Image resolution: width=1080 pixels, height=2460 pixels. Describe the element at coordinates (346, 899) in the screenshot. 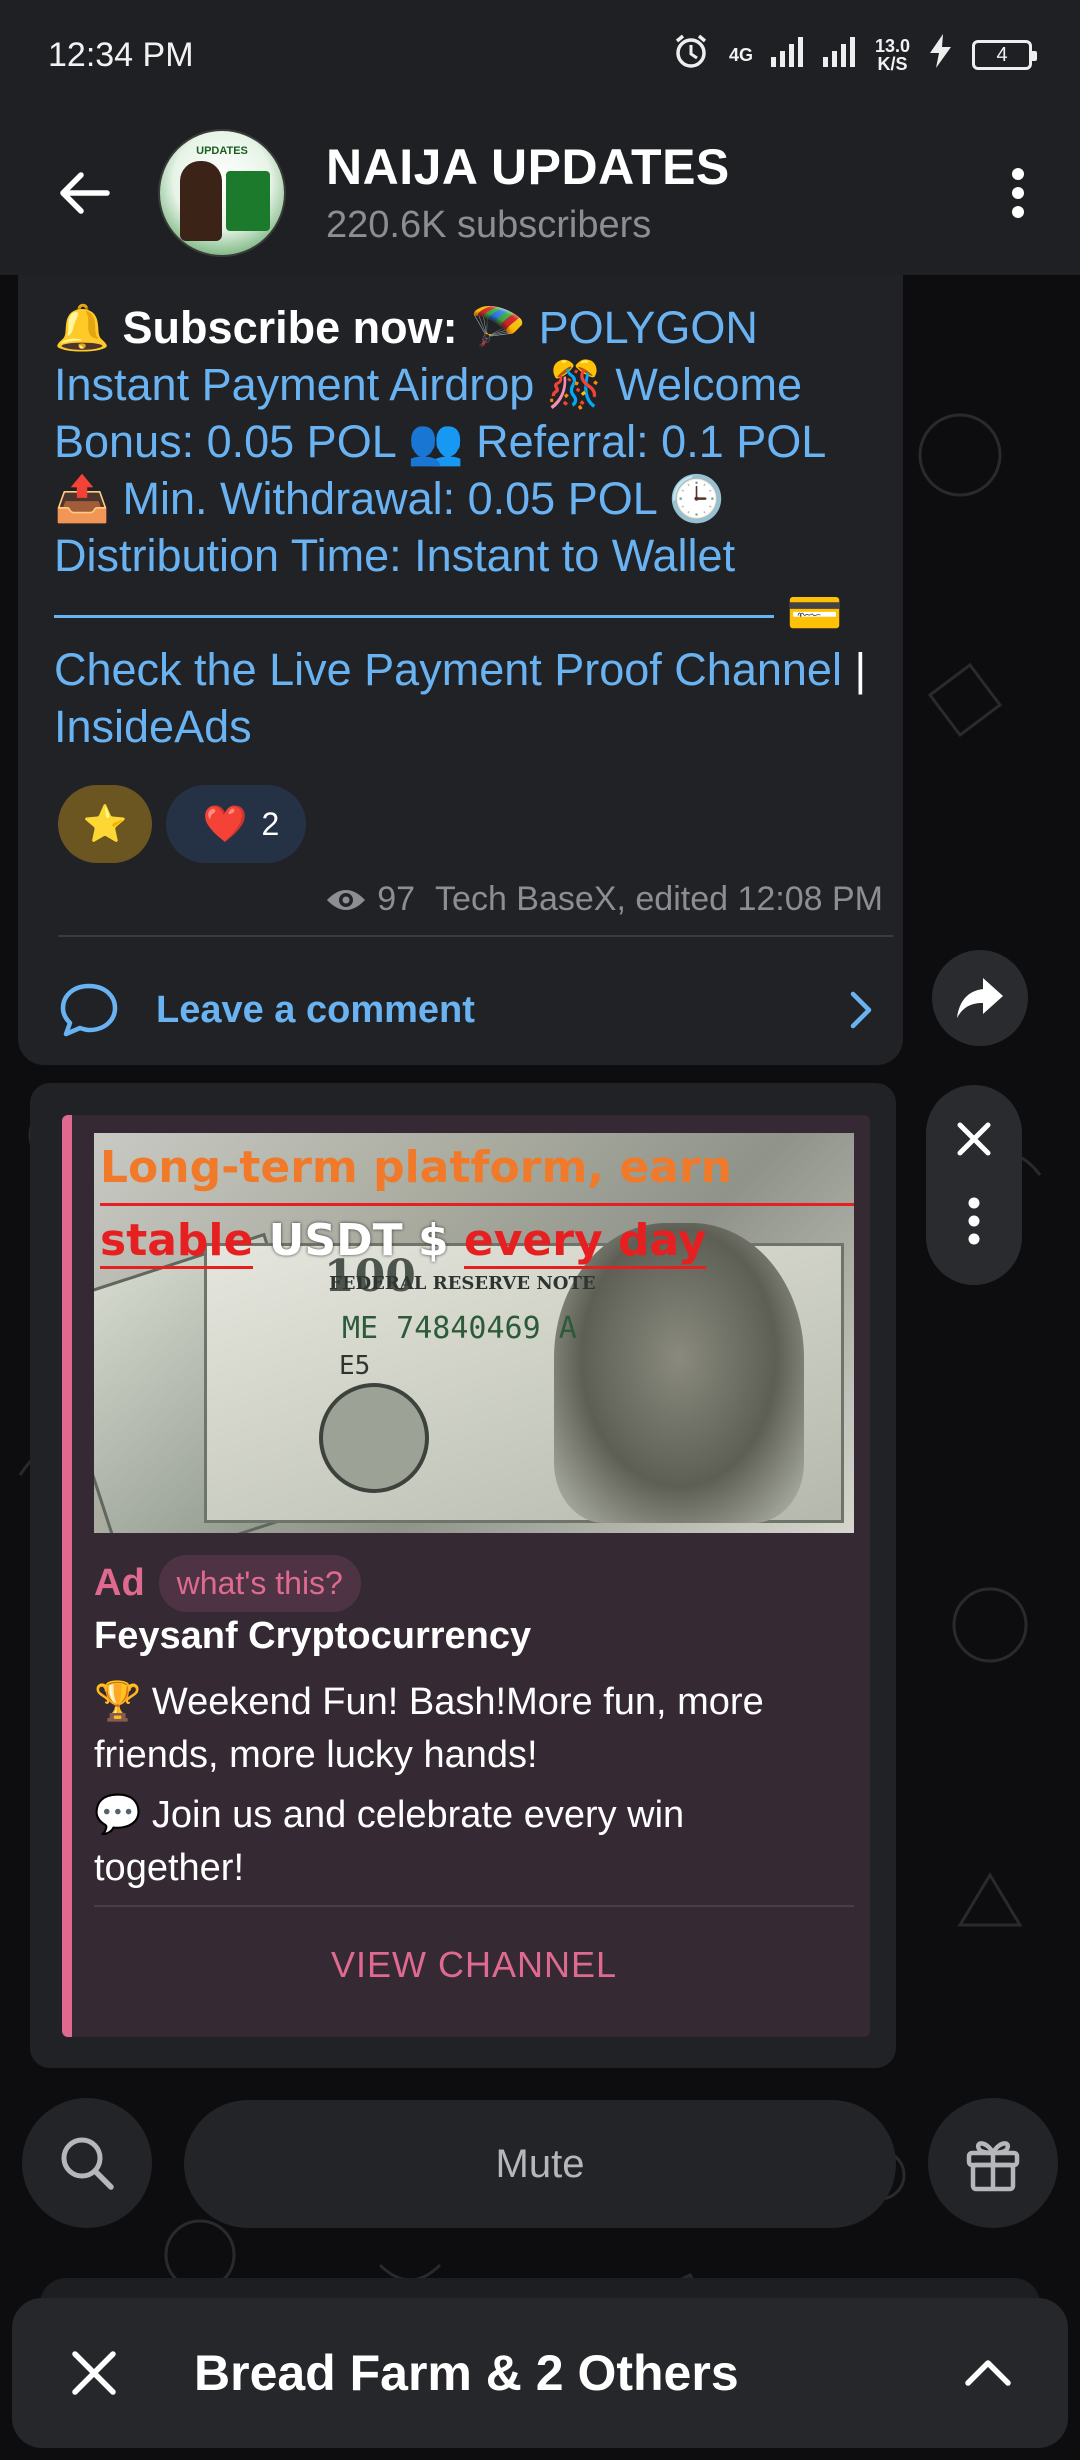

I see `views-eye-icon` at that location.